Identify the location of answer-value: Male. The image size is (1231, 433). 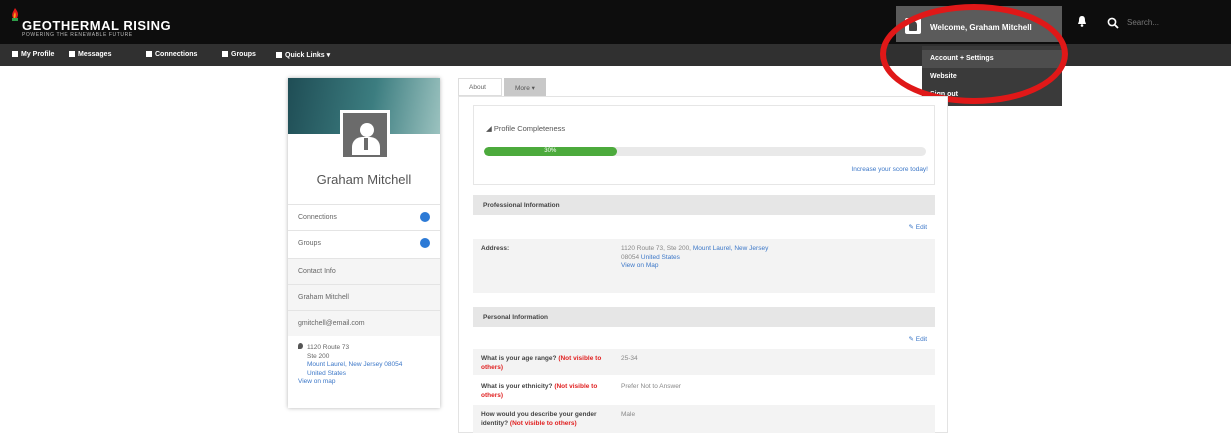
(628, 414).